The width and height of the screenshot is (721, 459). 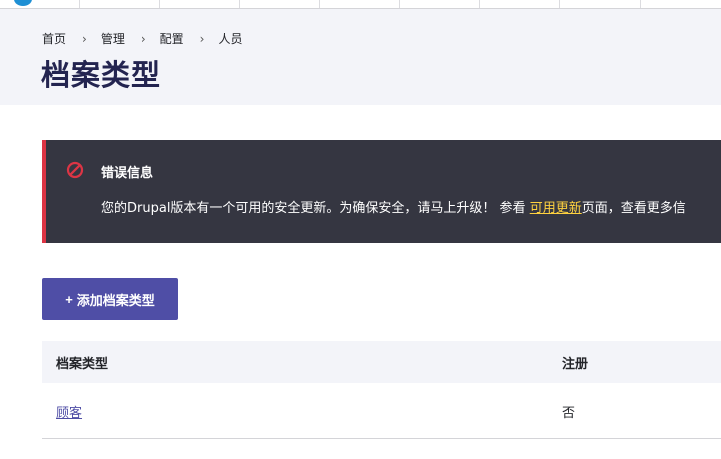 What do you see at coordinates (569, 413) in the screenshot?
I see `registration-cell: 否` at bounding box center [569, 413].